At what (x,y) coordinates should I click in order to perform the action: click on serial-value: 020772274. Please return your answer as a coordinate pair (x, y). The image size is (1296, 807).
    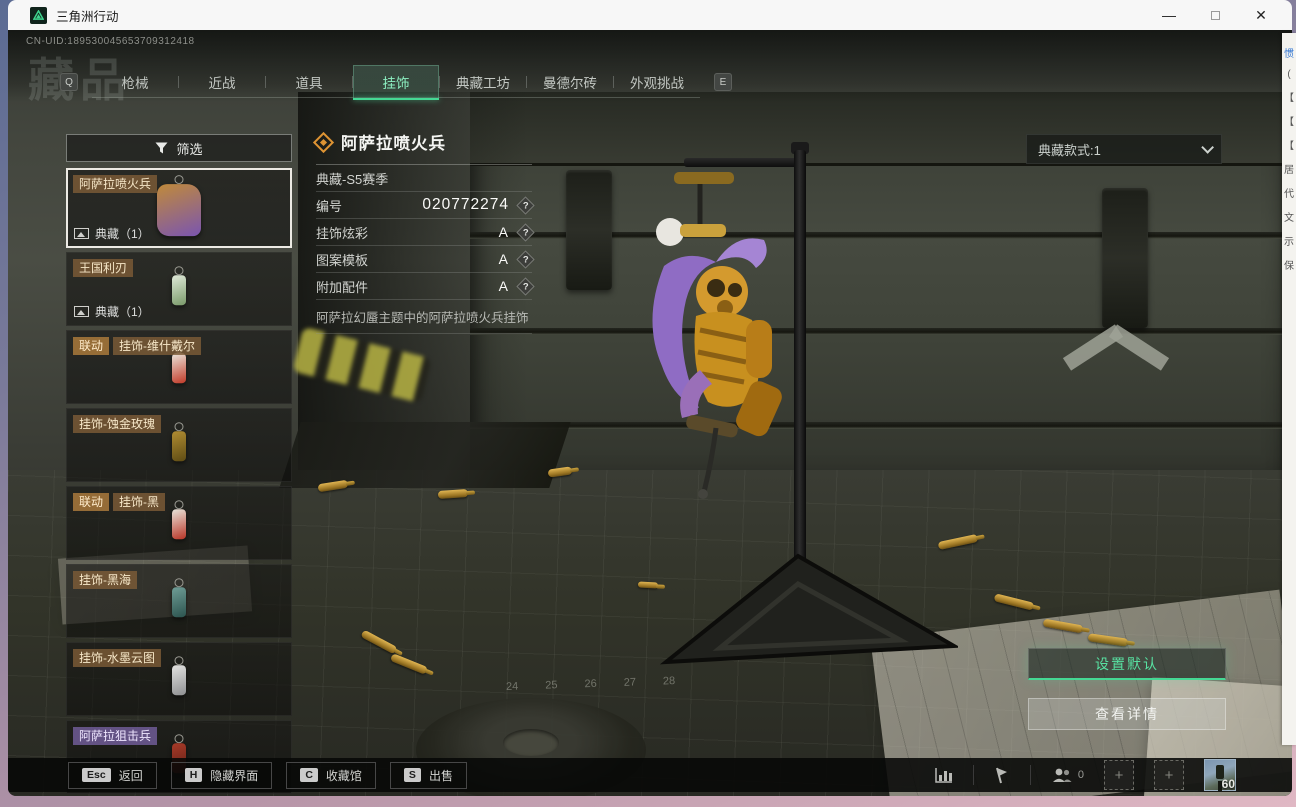
    Looking at the image, I should click on (465, 204).